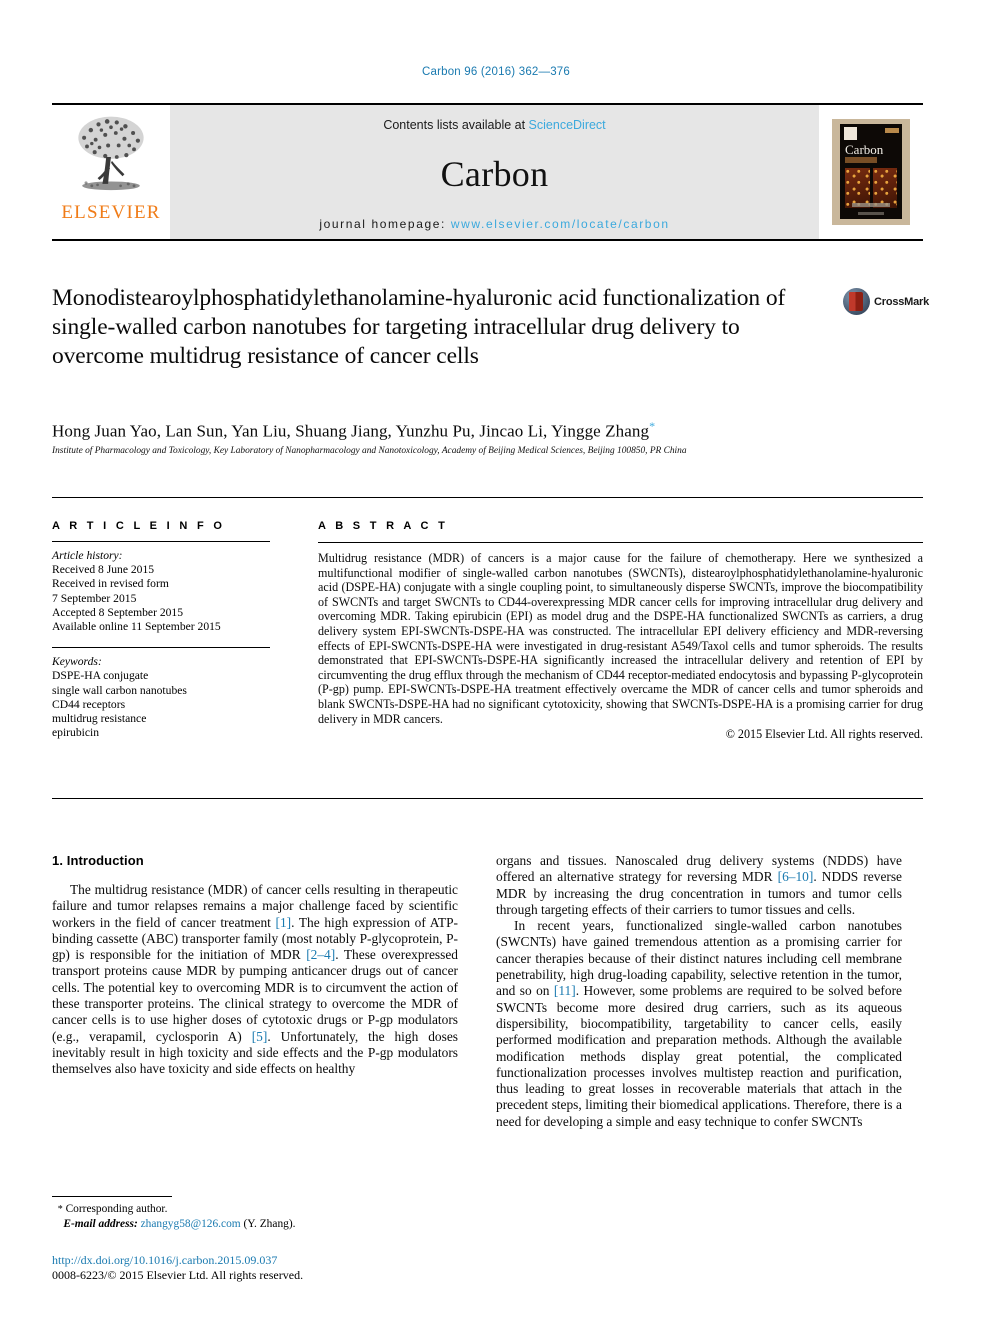  I want to click on cover-images, so click(871, 188).